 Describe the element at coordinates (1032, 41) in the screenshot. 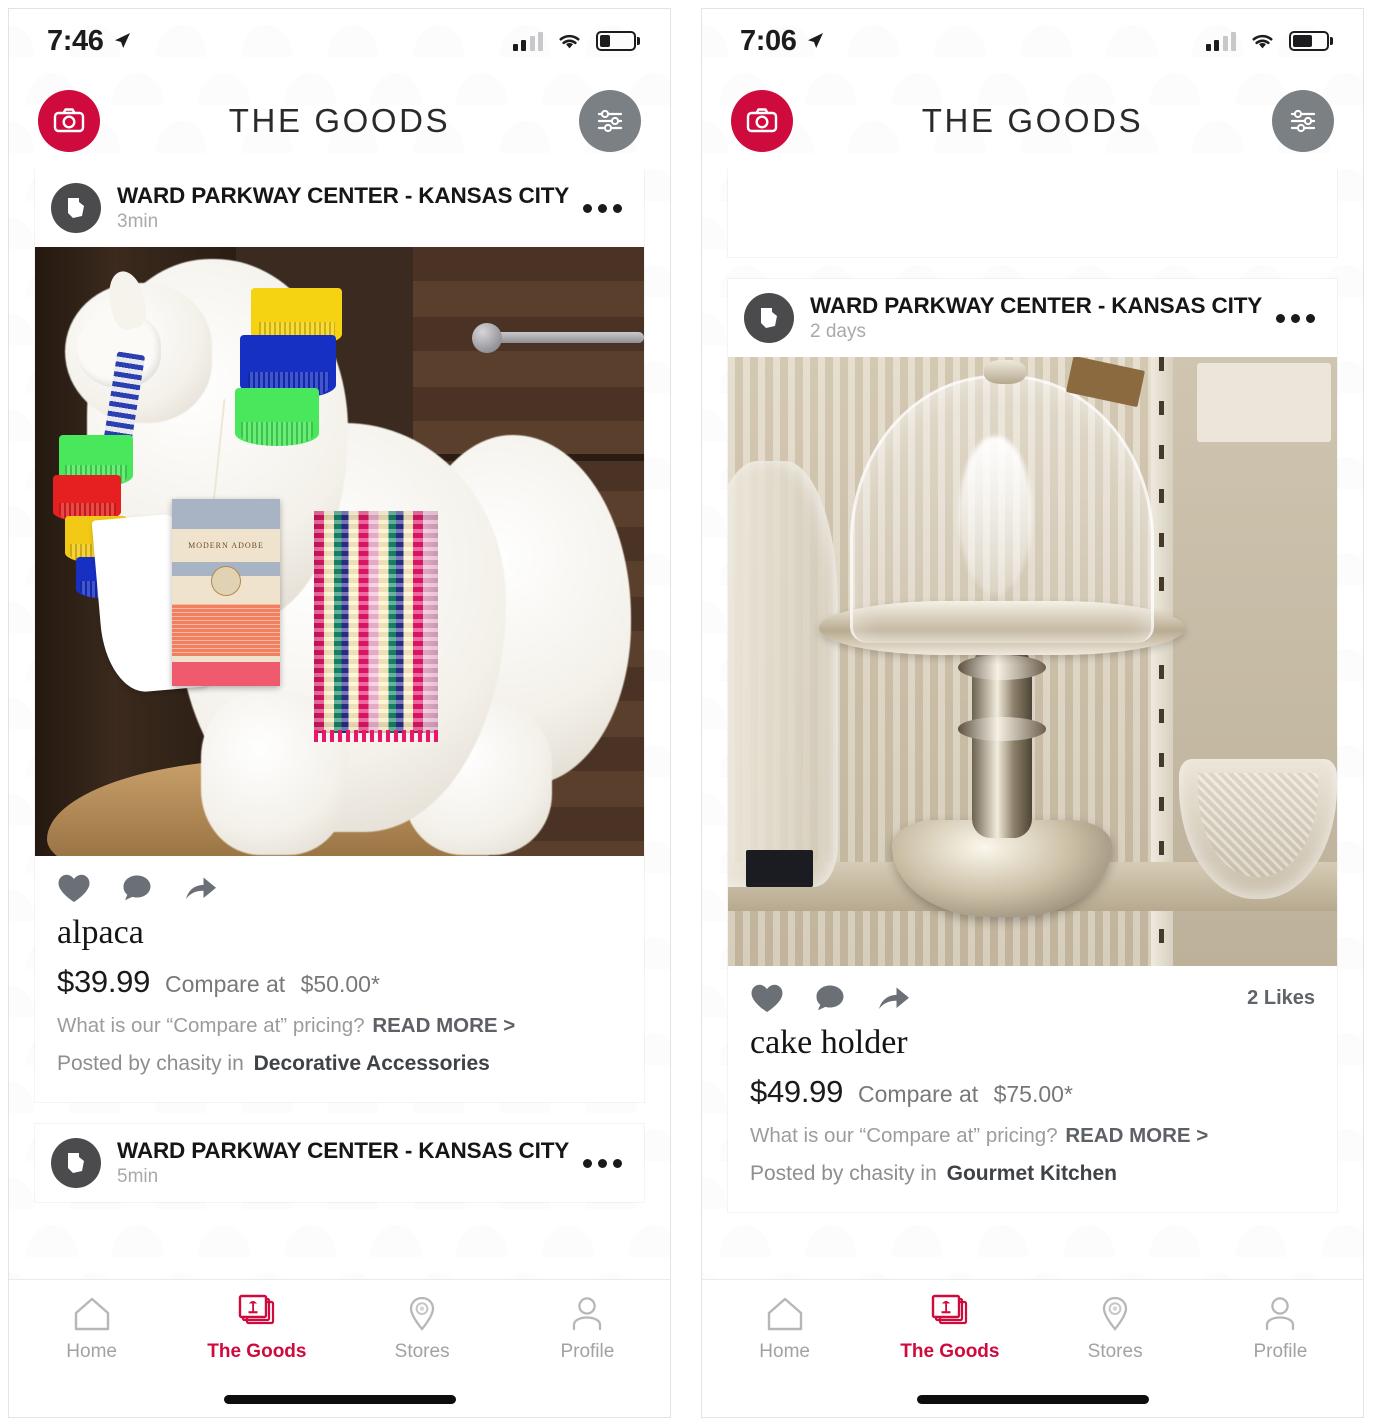

I see `status-bar: 7:06` at that location.